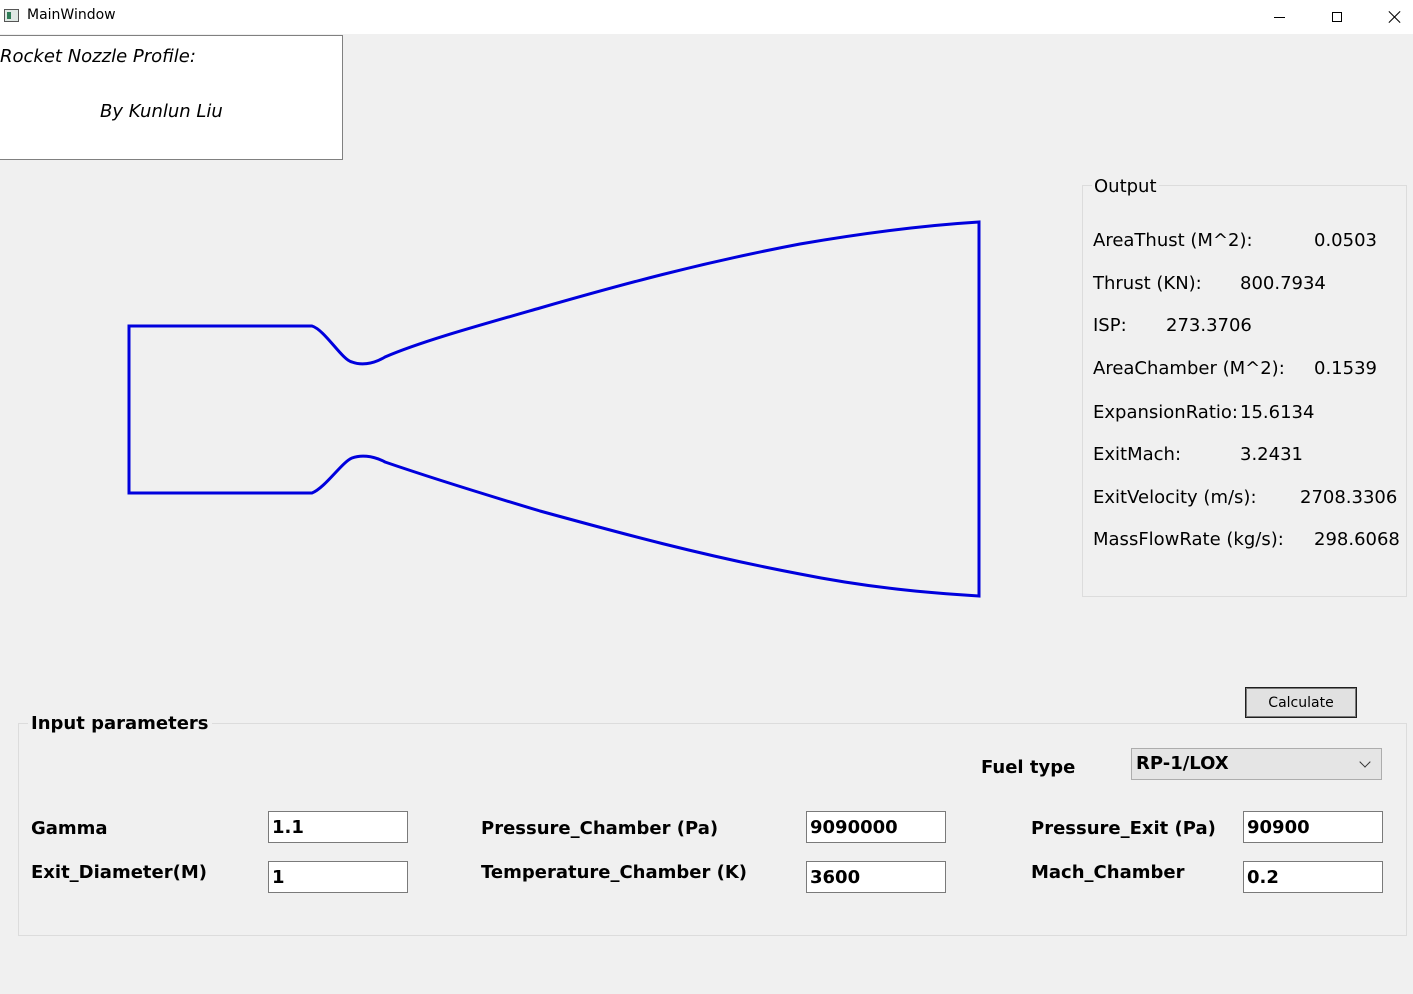  I want to click on minimize-icon, so click(1279, 17).